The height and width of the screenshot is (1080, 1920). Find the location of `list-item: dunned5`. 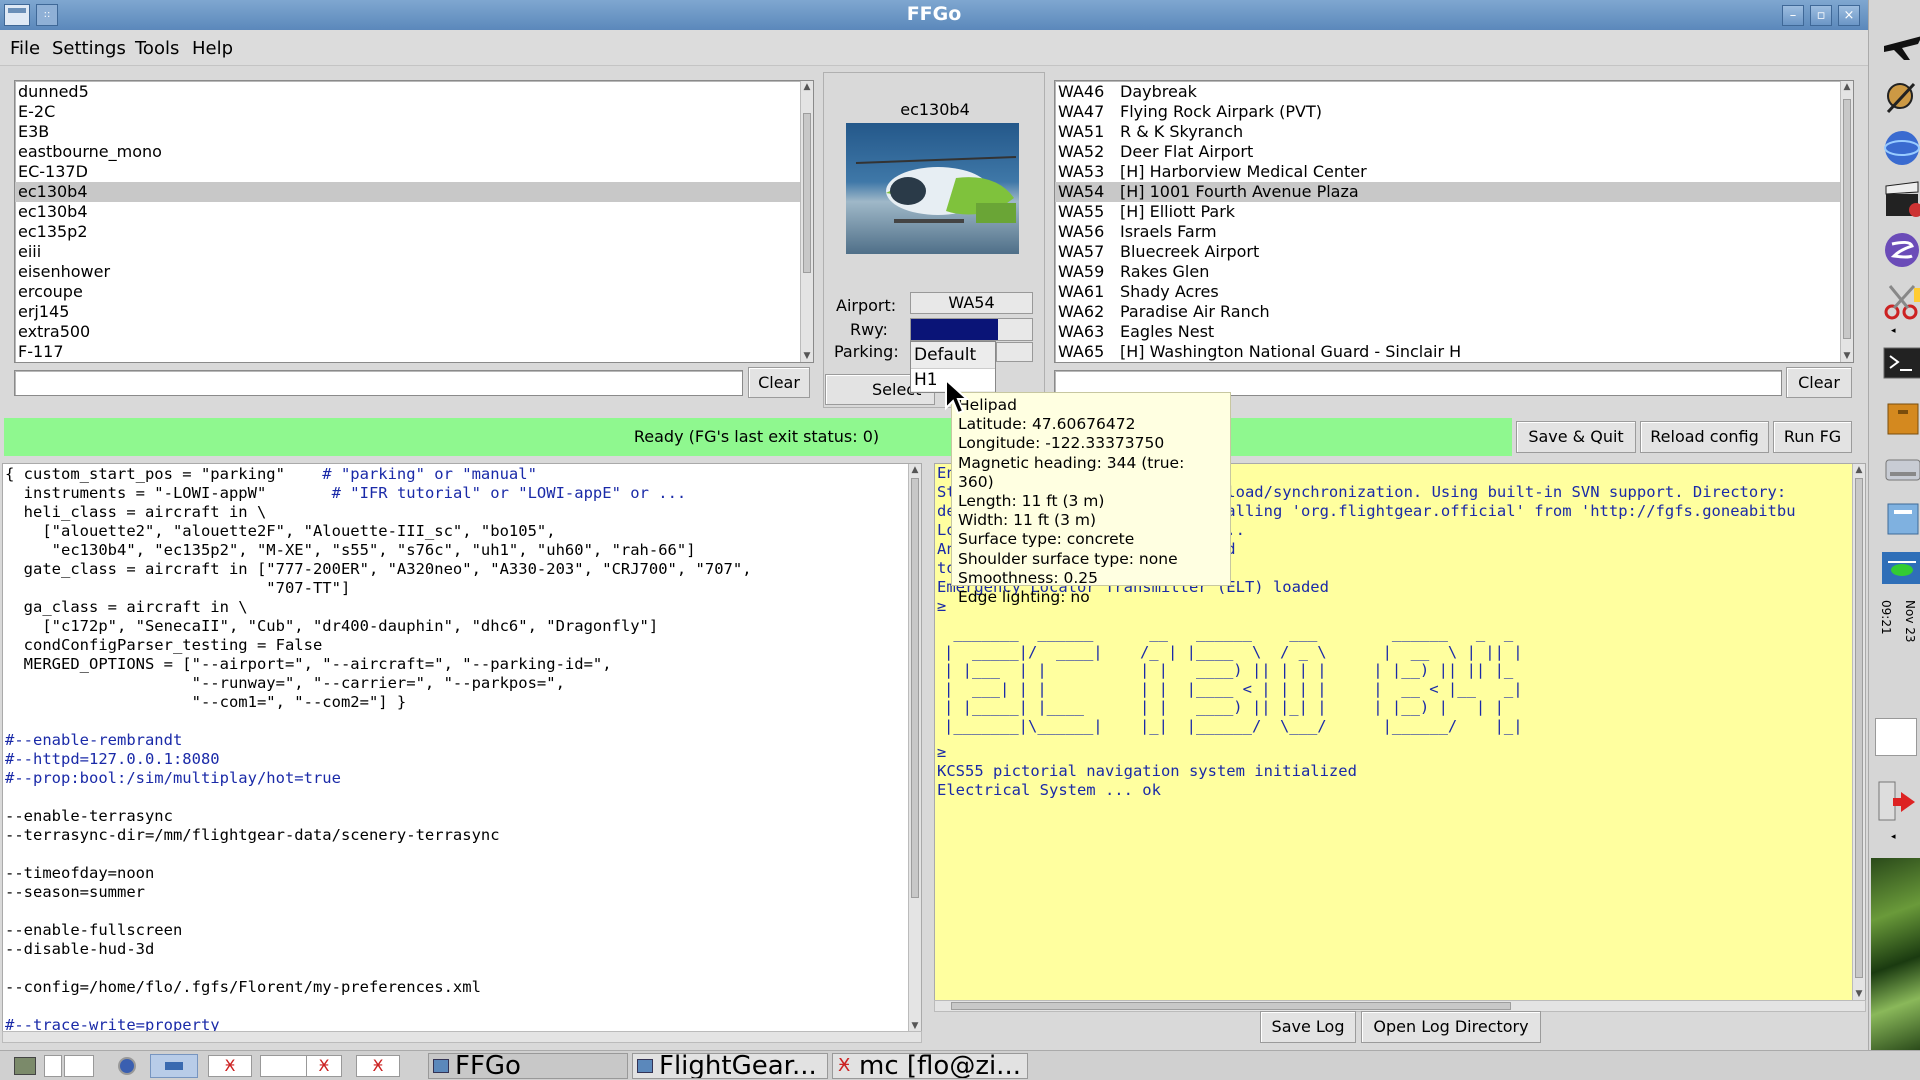

list-item: dunned5 is located at coordinates (414, 92).